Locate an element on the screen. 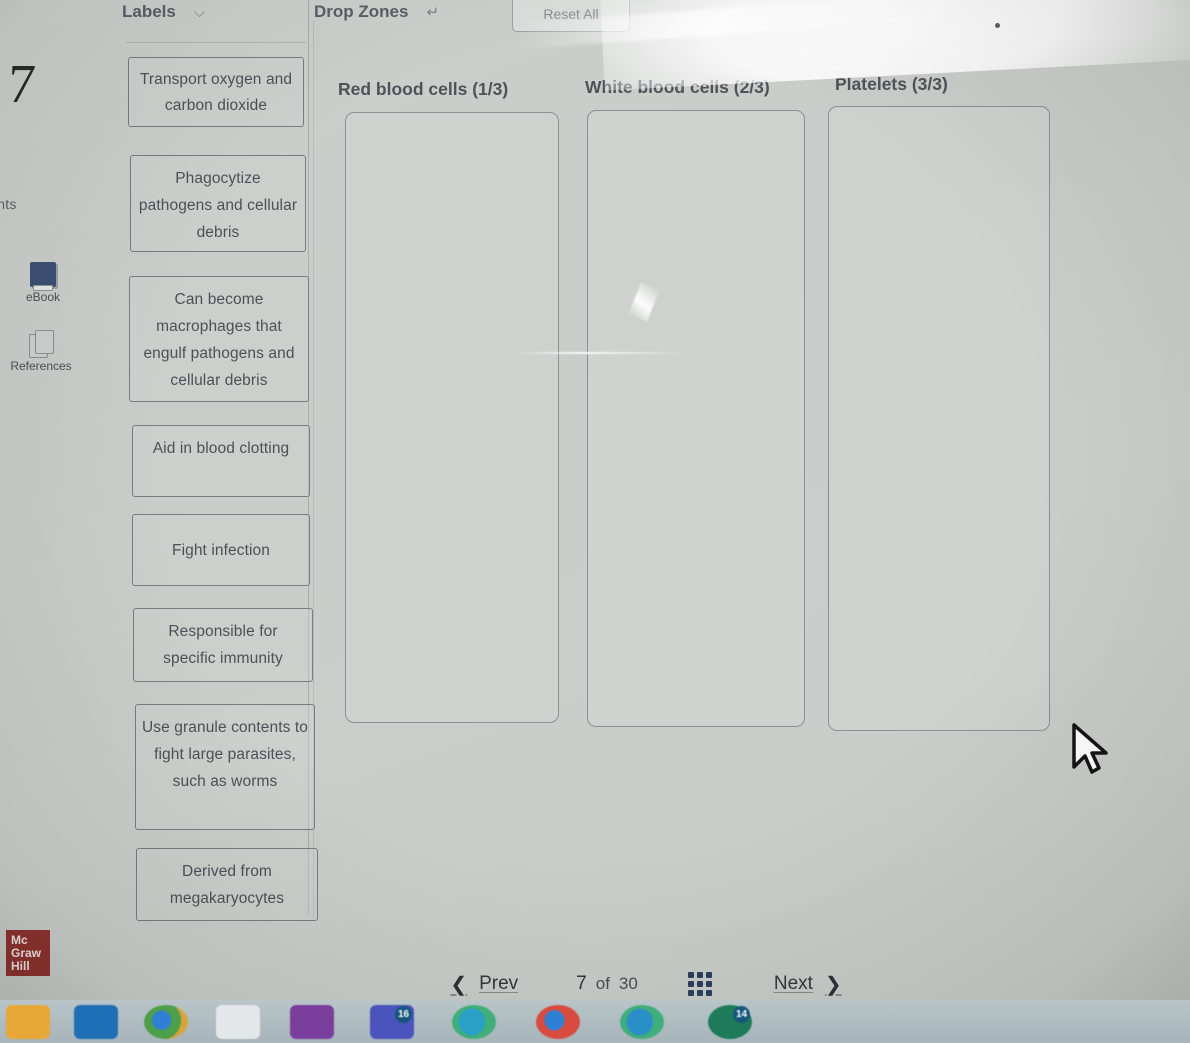 Image resolution: width=1190 pixels, height=1043 pixels. taskbar-badge-teams: 16 is located at coordinates (403, 1014).